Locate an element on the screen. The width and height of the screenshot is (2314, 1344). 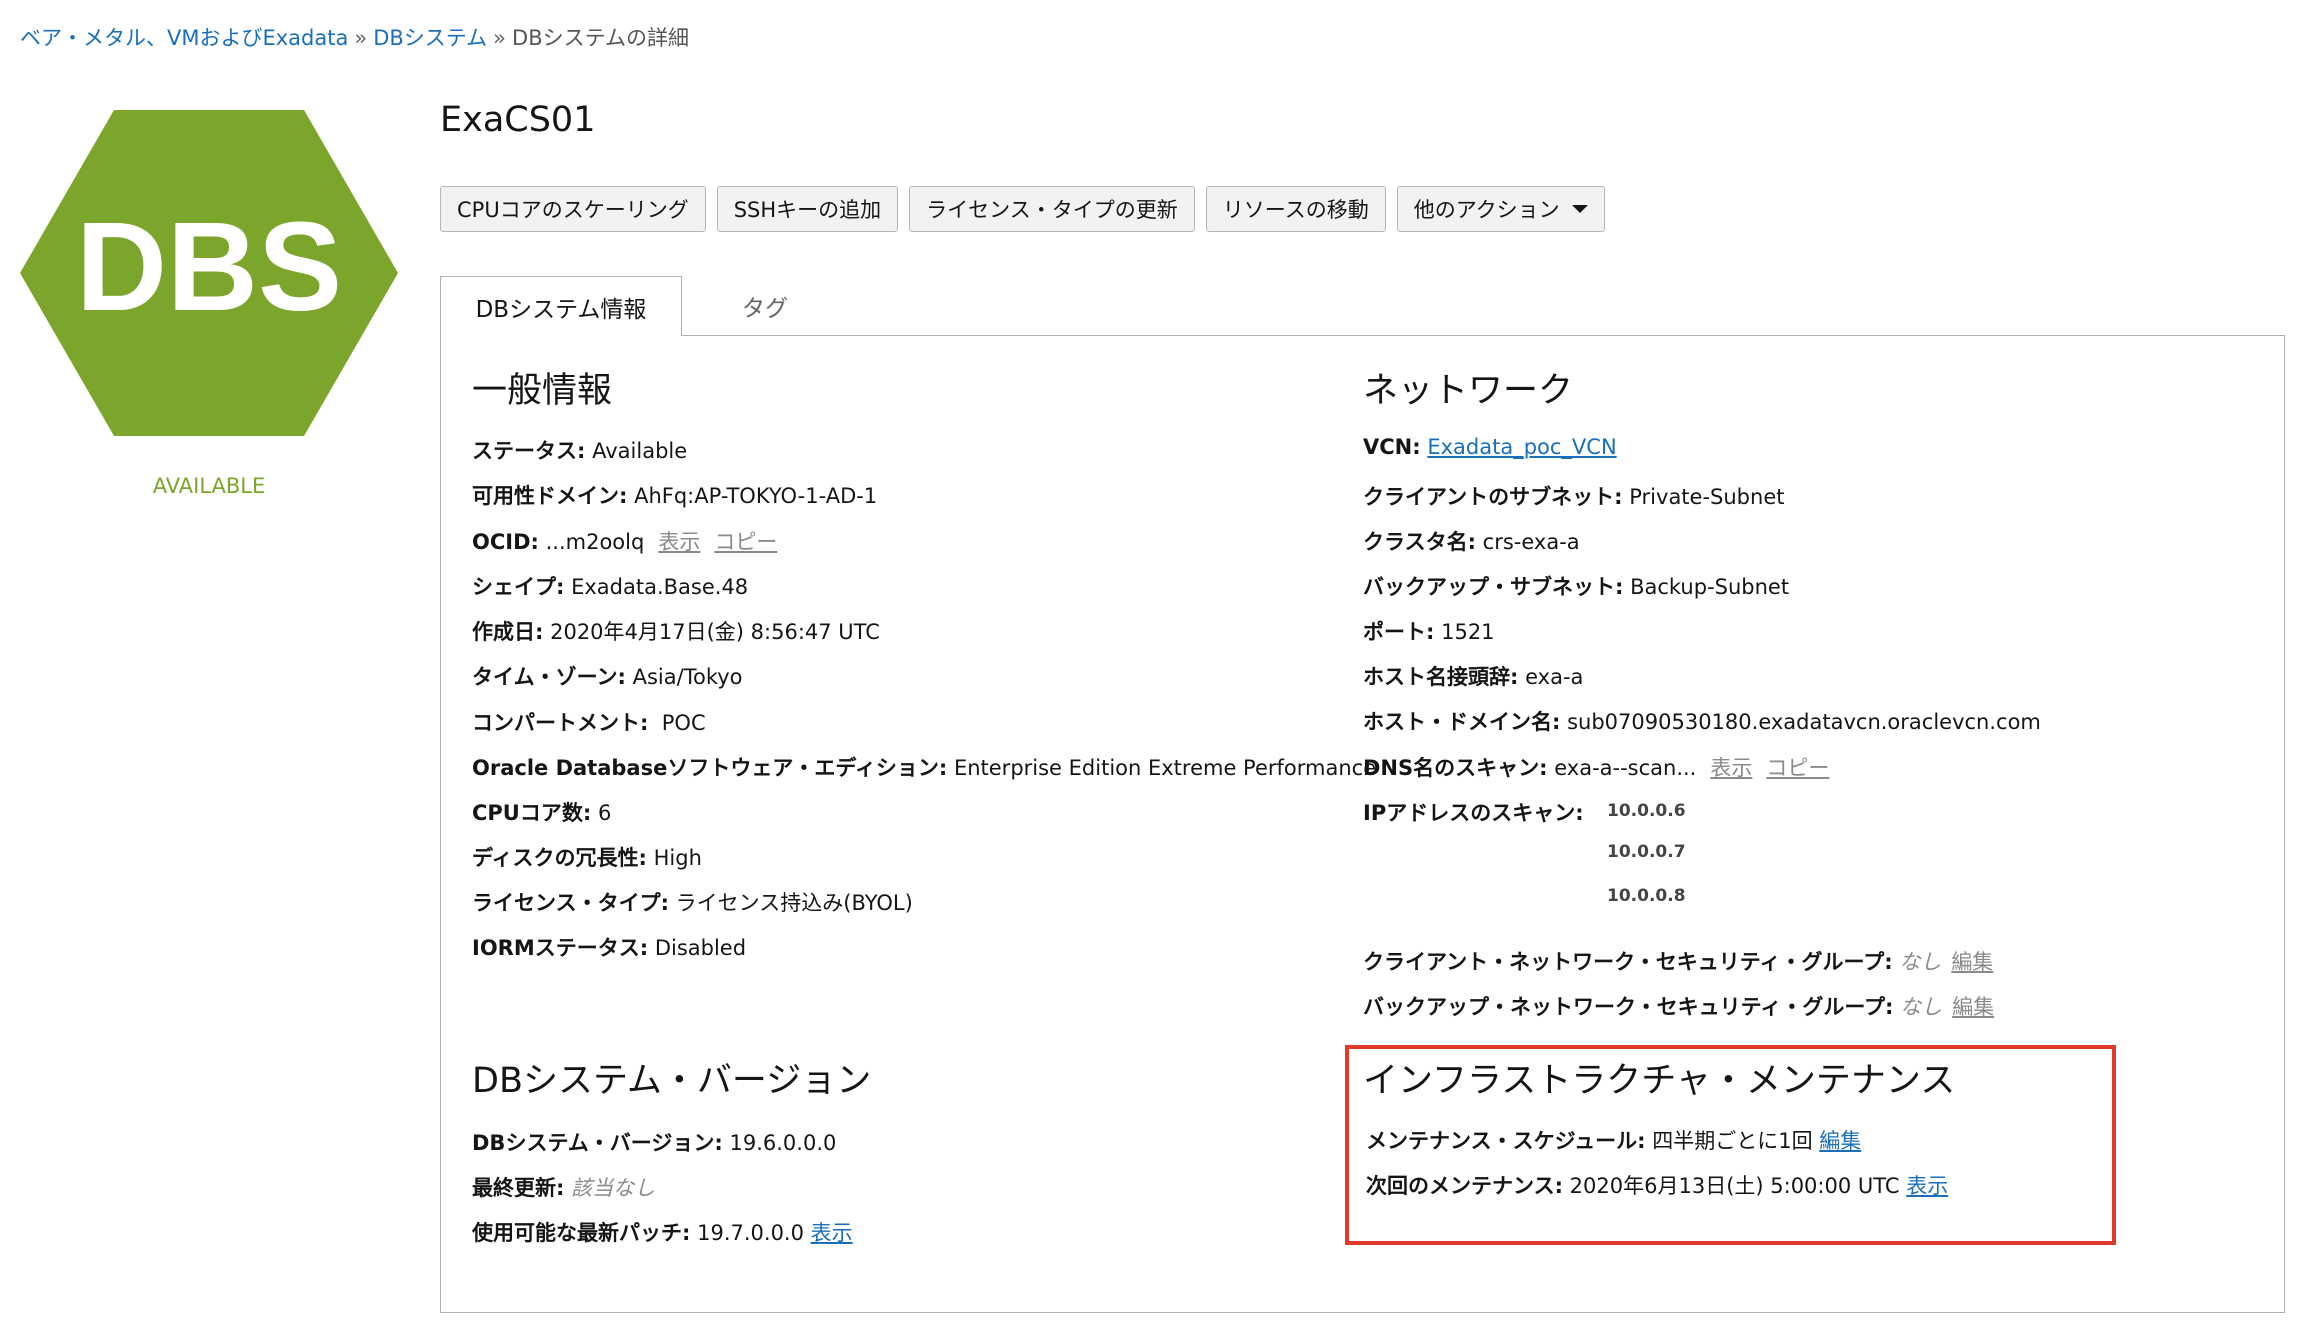
status-row: ステータス: Available is located at coordinates (580, 451).